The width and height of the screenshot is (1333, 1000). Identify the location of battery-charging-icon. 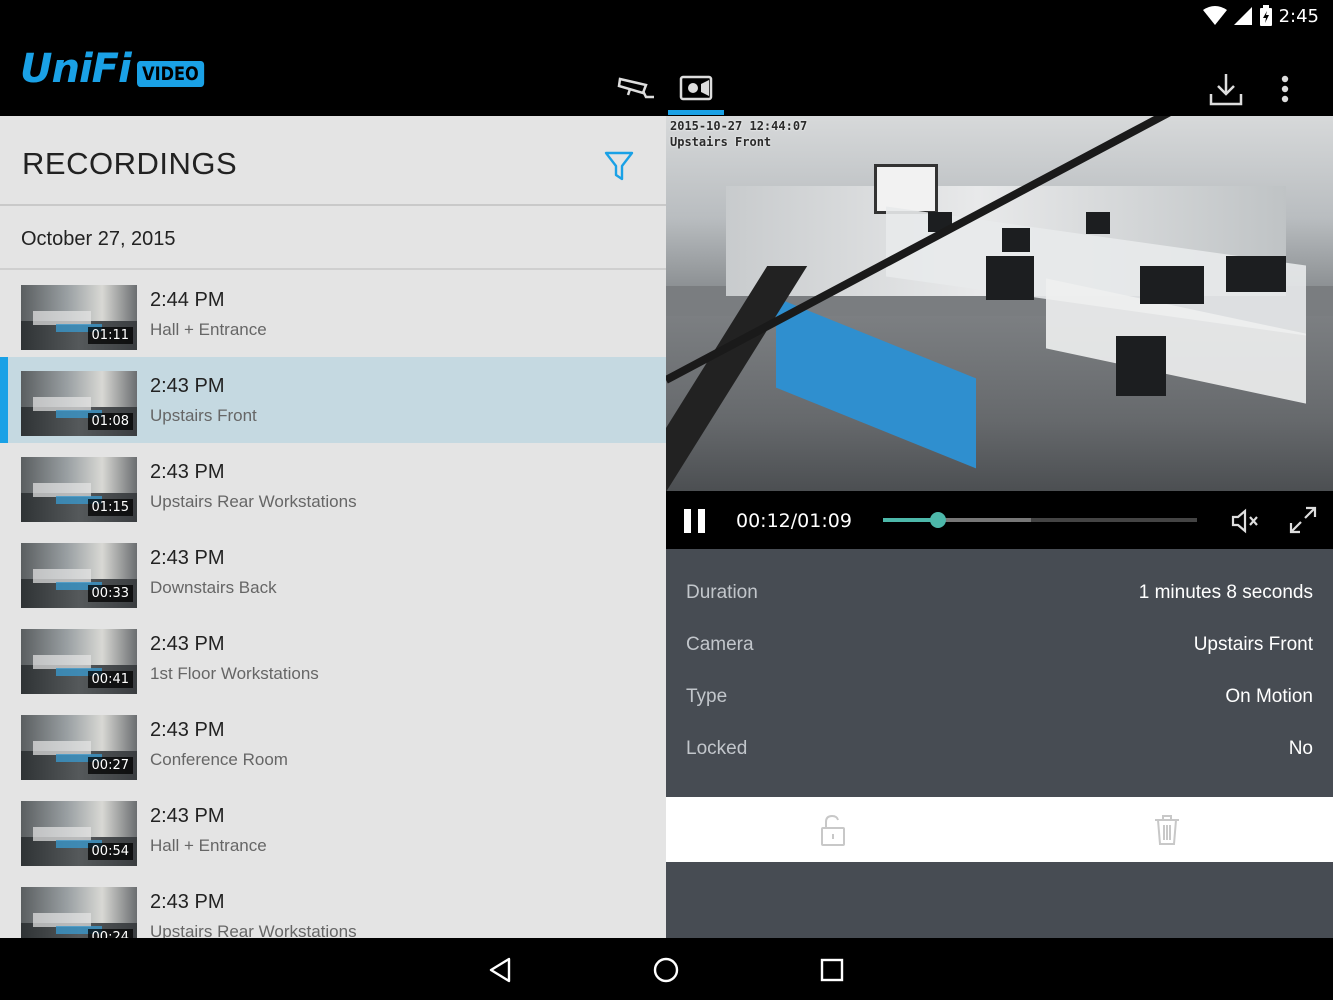
(1265, 15).